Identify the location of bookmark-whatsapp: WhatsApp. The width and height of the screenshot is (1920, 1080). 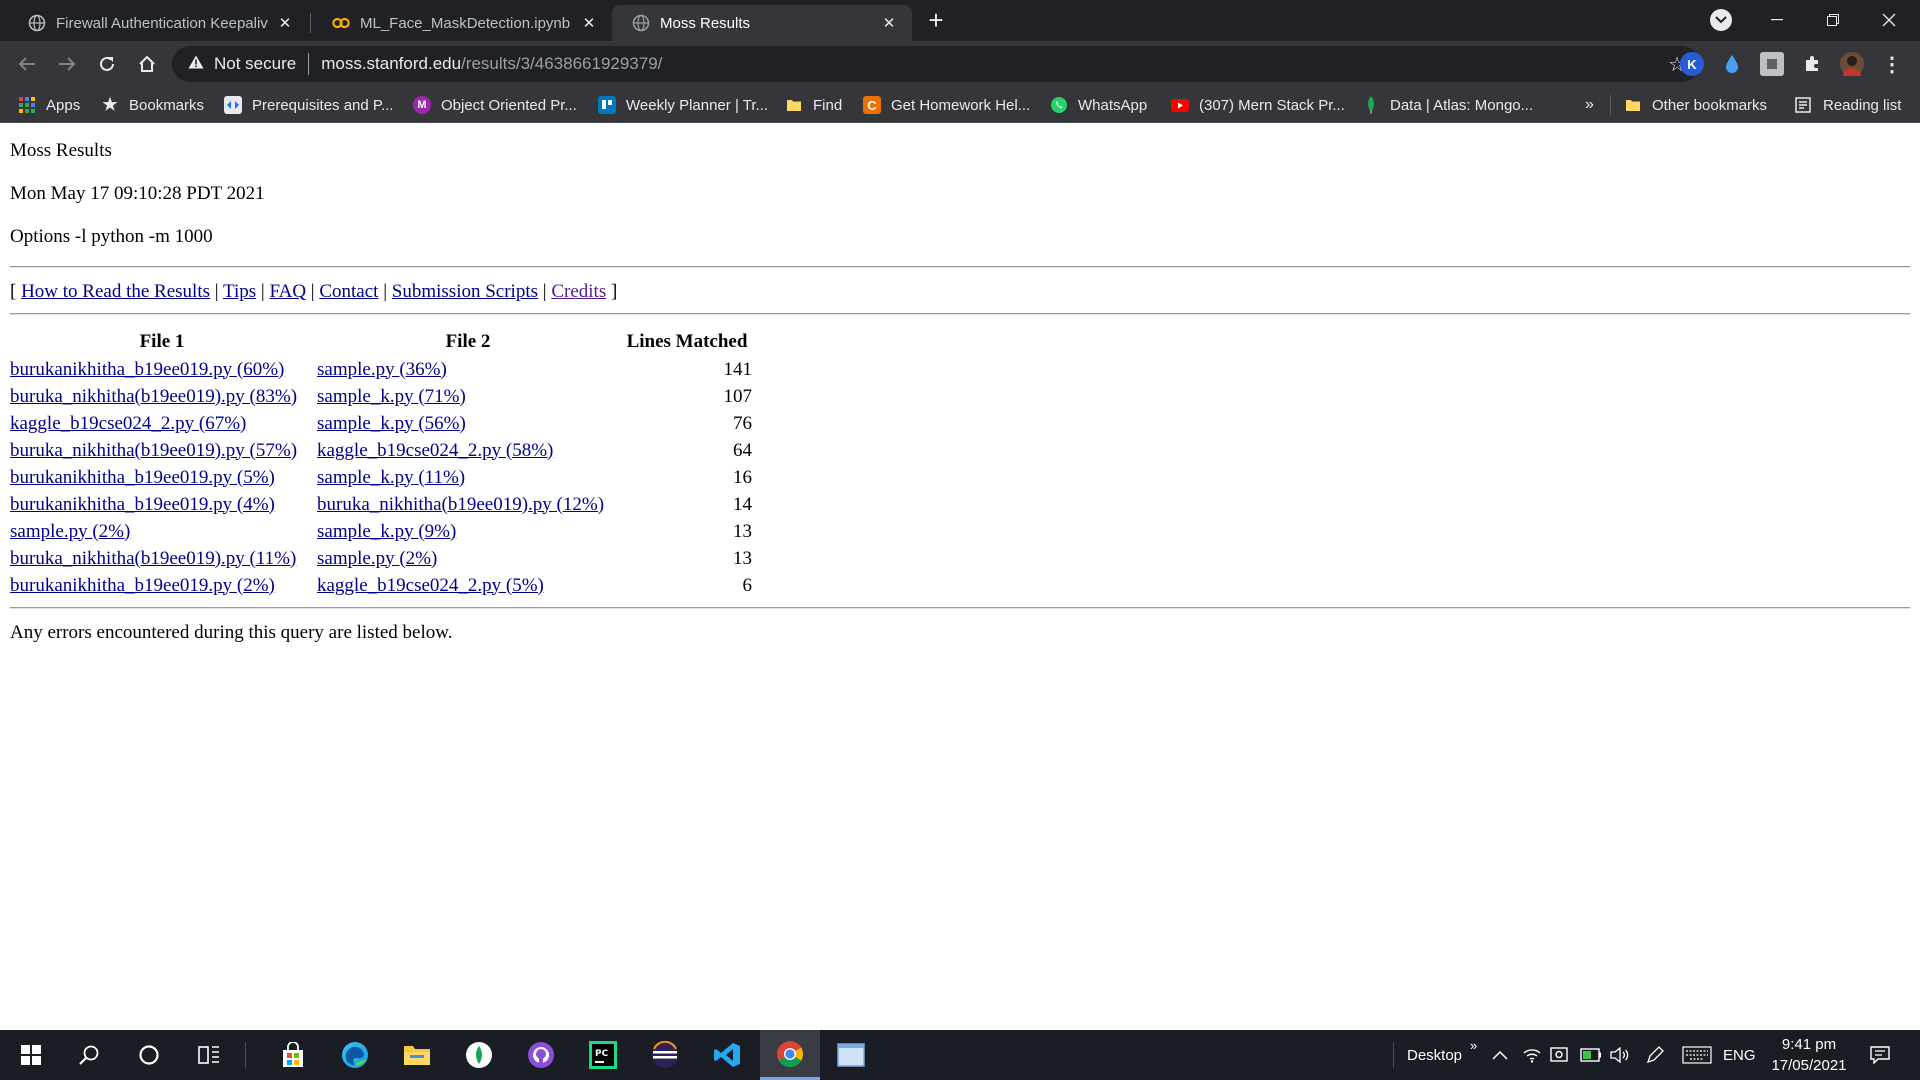
(1098, 105).